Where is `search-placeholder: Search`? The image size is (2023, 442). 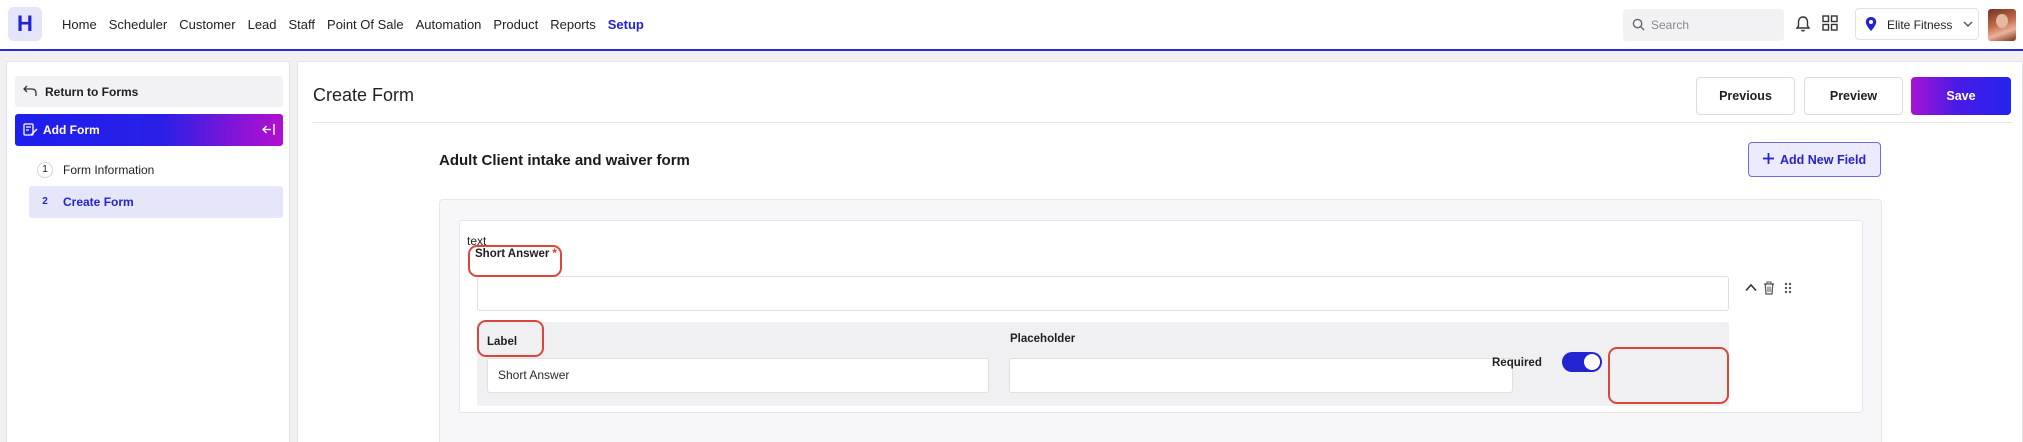
search-placeholder: Search is located at coordinates (1670, 25).